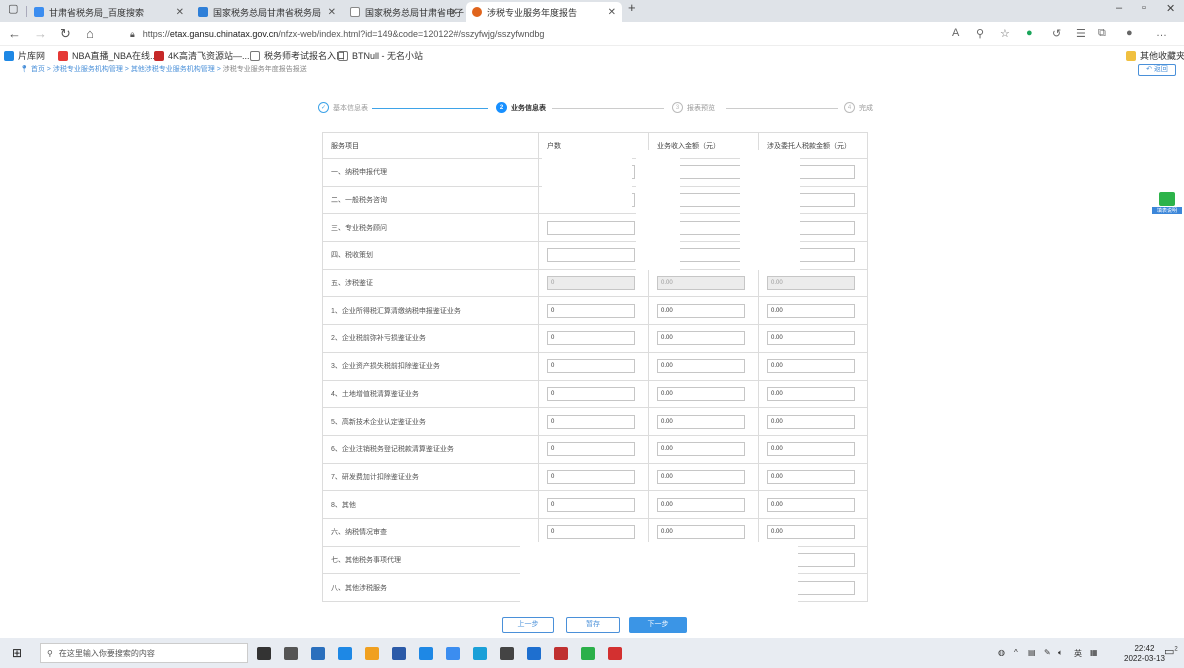 This screenshot has width=1184, height=668. What do you see at coordinates (380, 55) in the screenshot?
I see `bookmark-item: BTNull - 无名小站` at bounding box center [380, 55].